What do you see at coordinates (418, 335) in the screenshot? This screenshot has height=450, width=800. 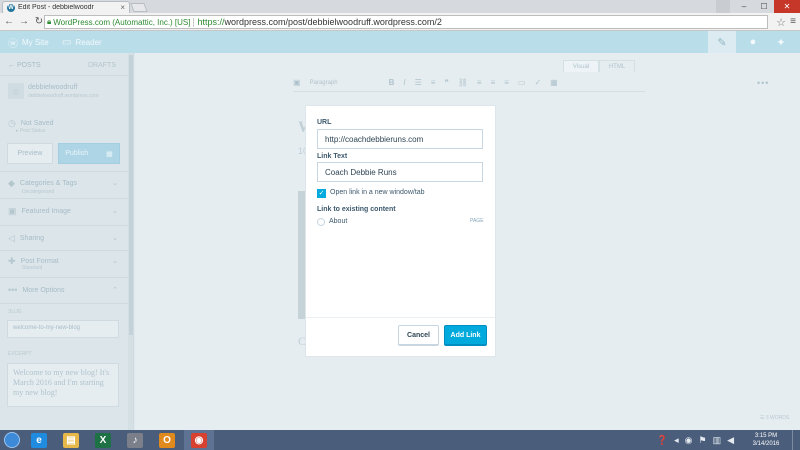 I see `cancel-button: Cancel` at bounding box center [418, 335].